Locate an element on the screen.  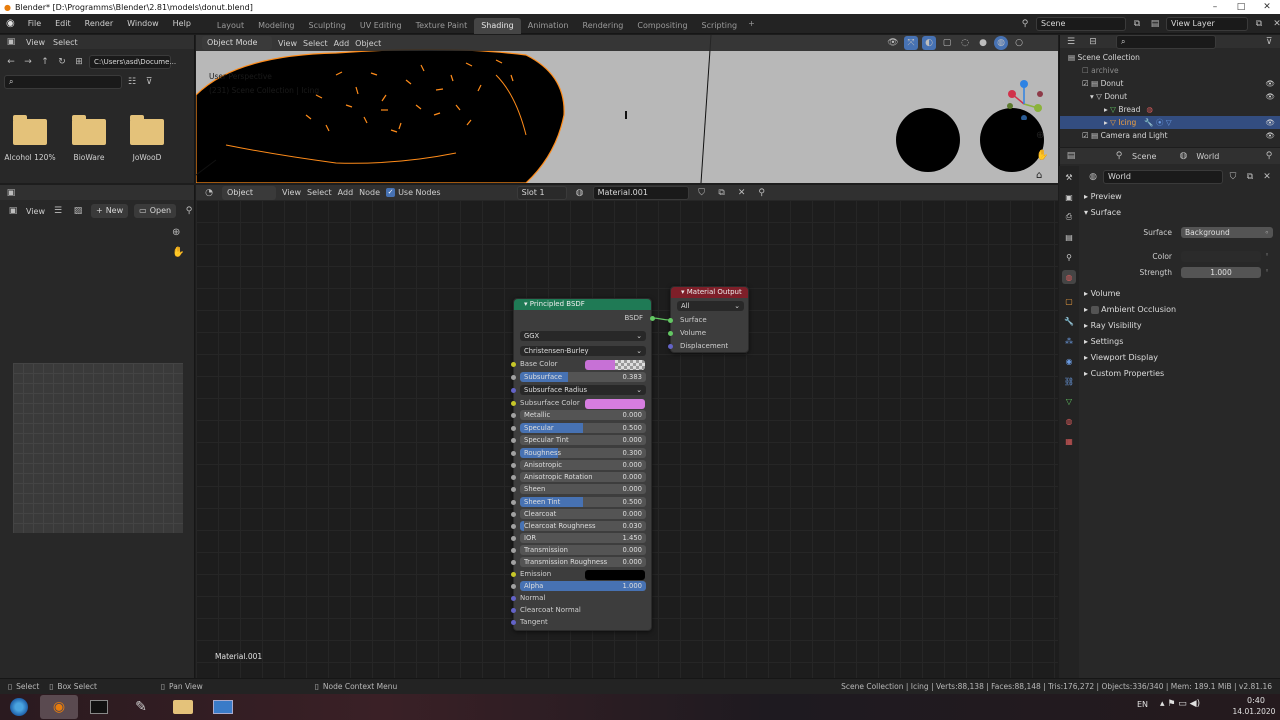
editor-type-icon: ▤ is located at coordinates (1071, 156).